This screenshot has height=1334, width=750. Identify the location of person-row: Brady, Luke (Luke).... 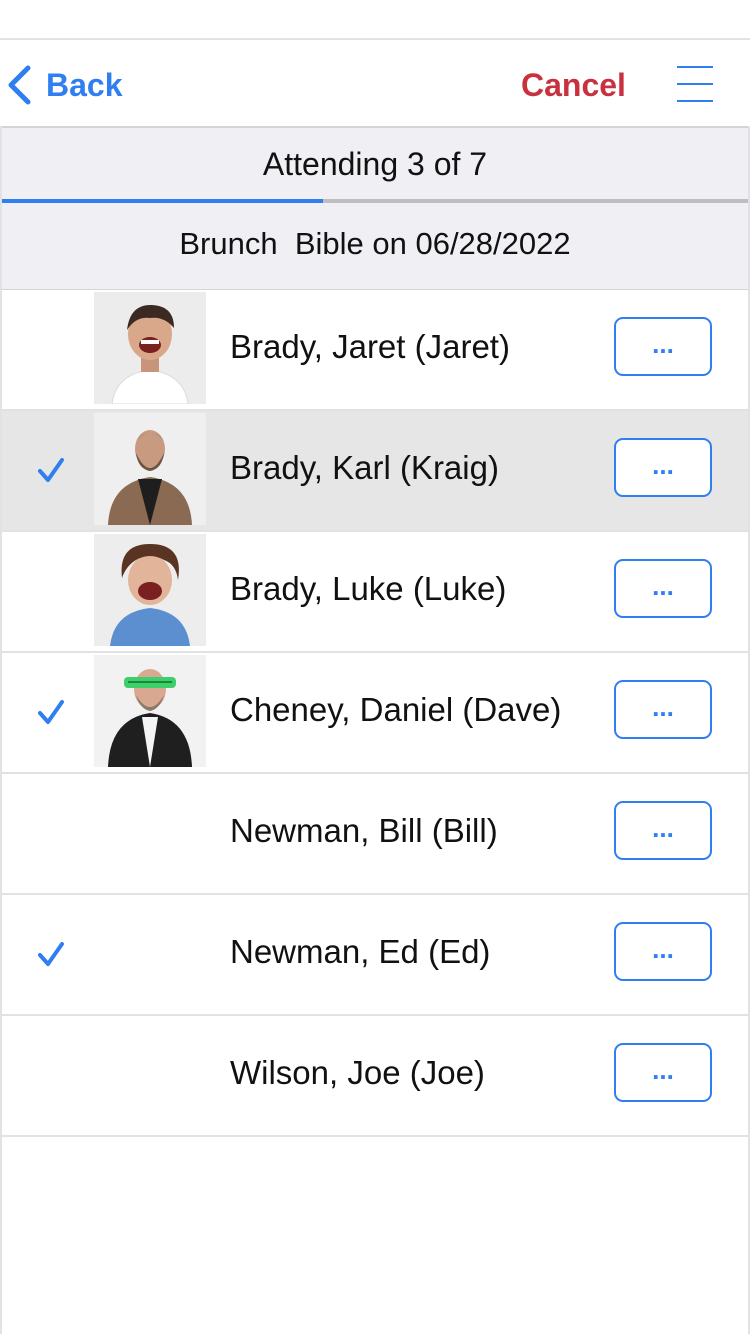
(375, 592).